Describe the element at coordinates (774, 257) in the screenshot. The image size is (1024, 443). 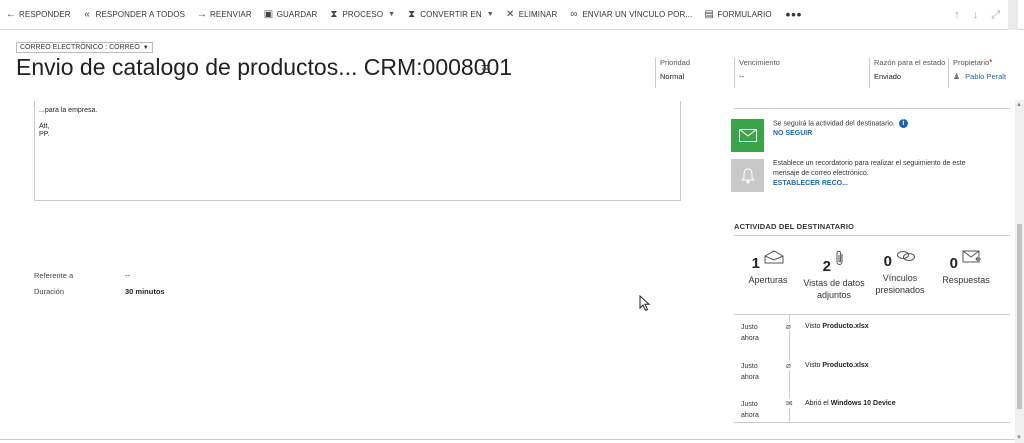
I see `open-envelope-icon` at that location.